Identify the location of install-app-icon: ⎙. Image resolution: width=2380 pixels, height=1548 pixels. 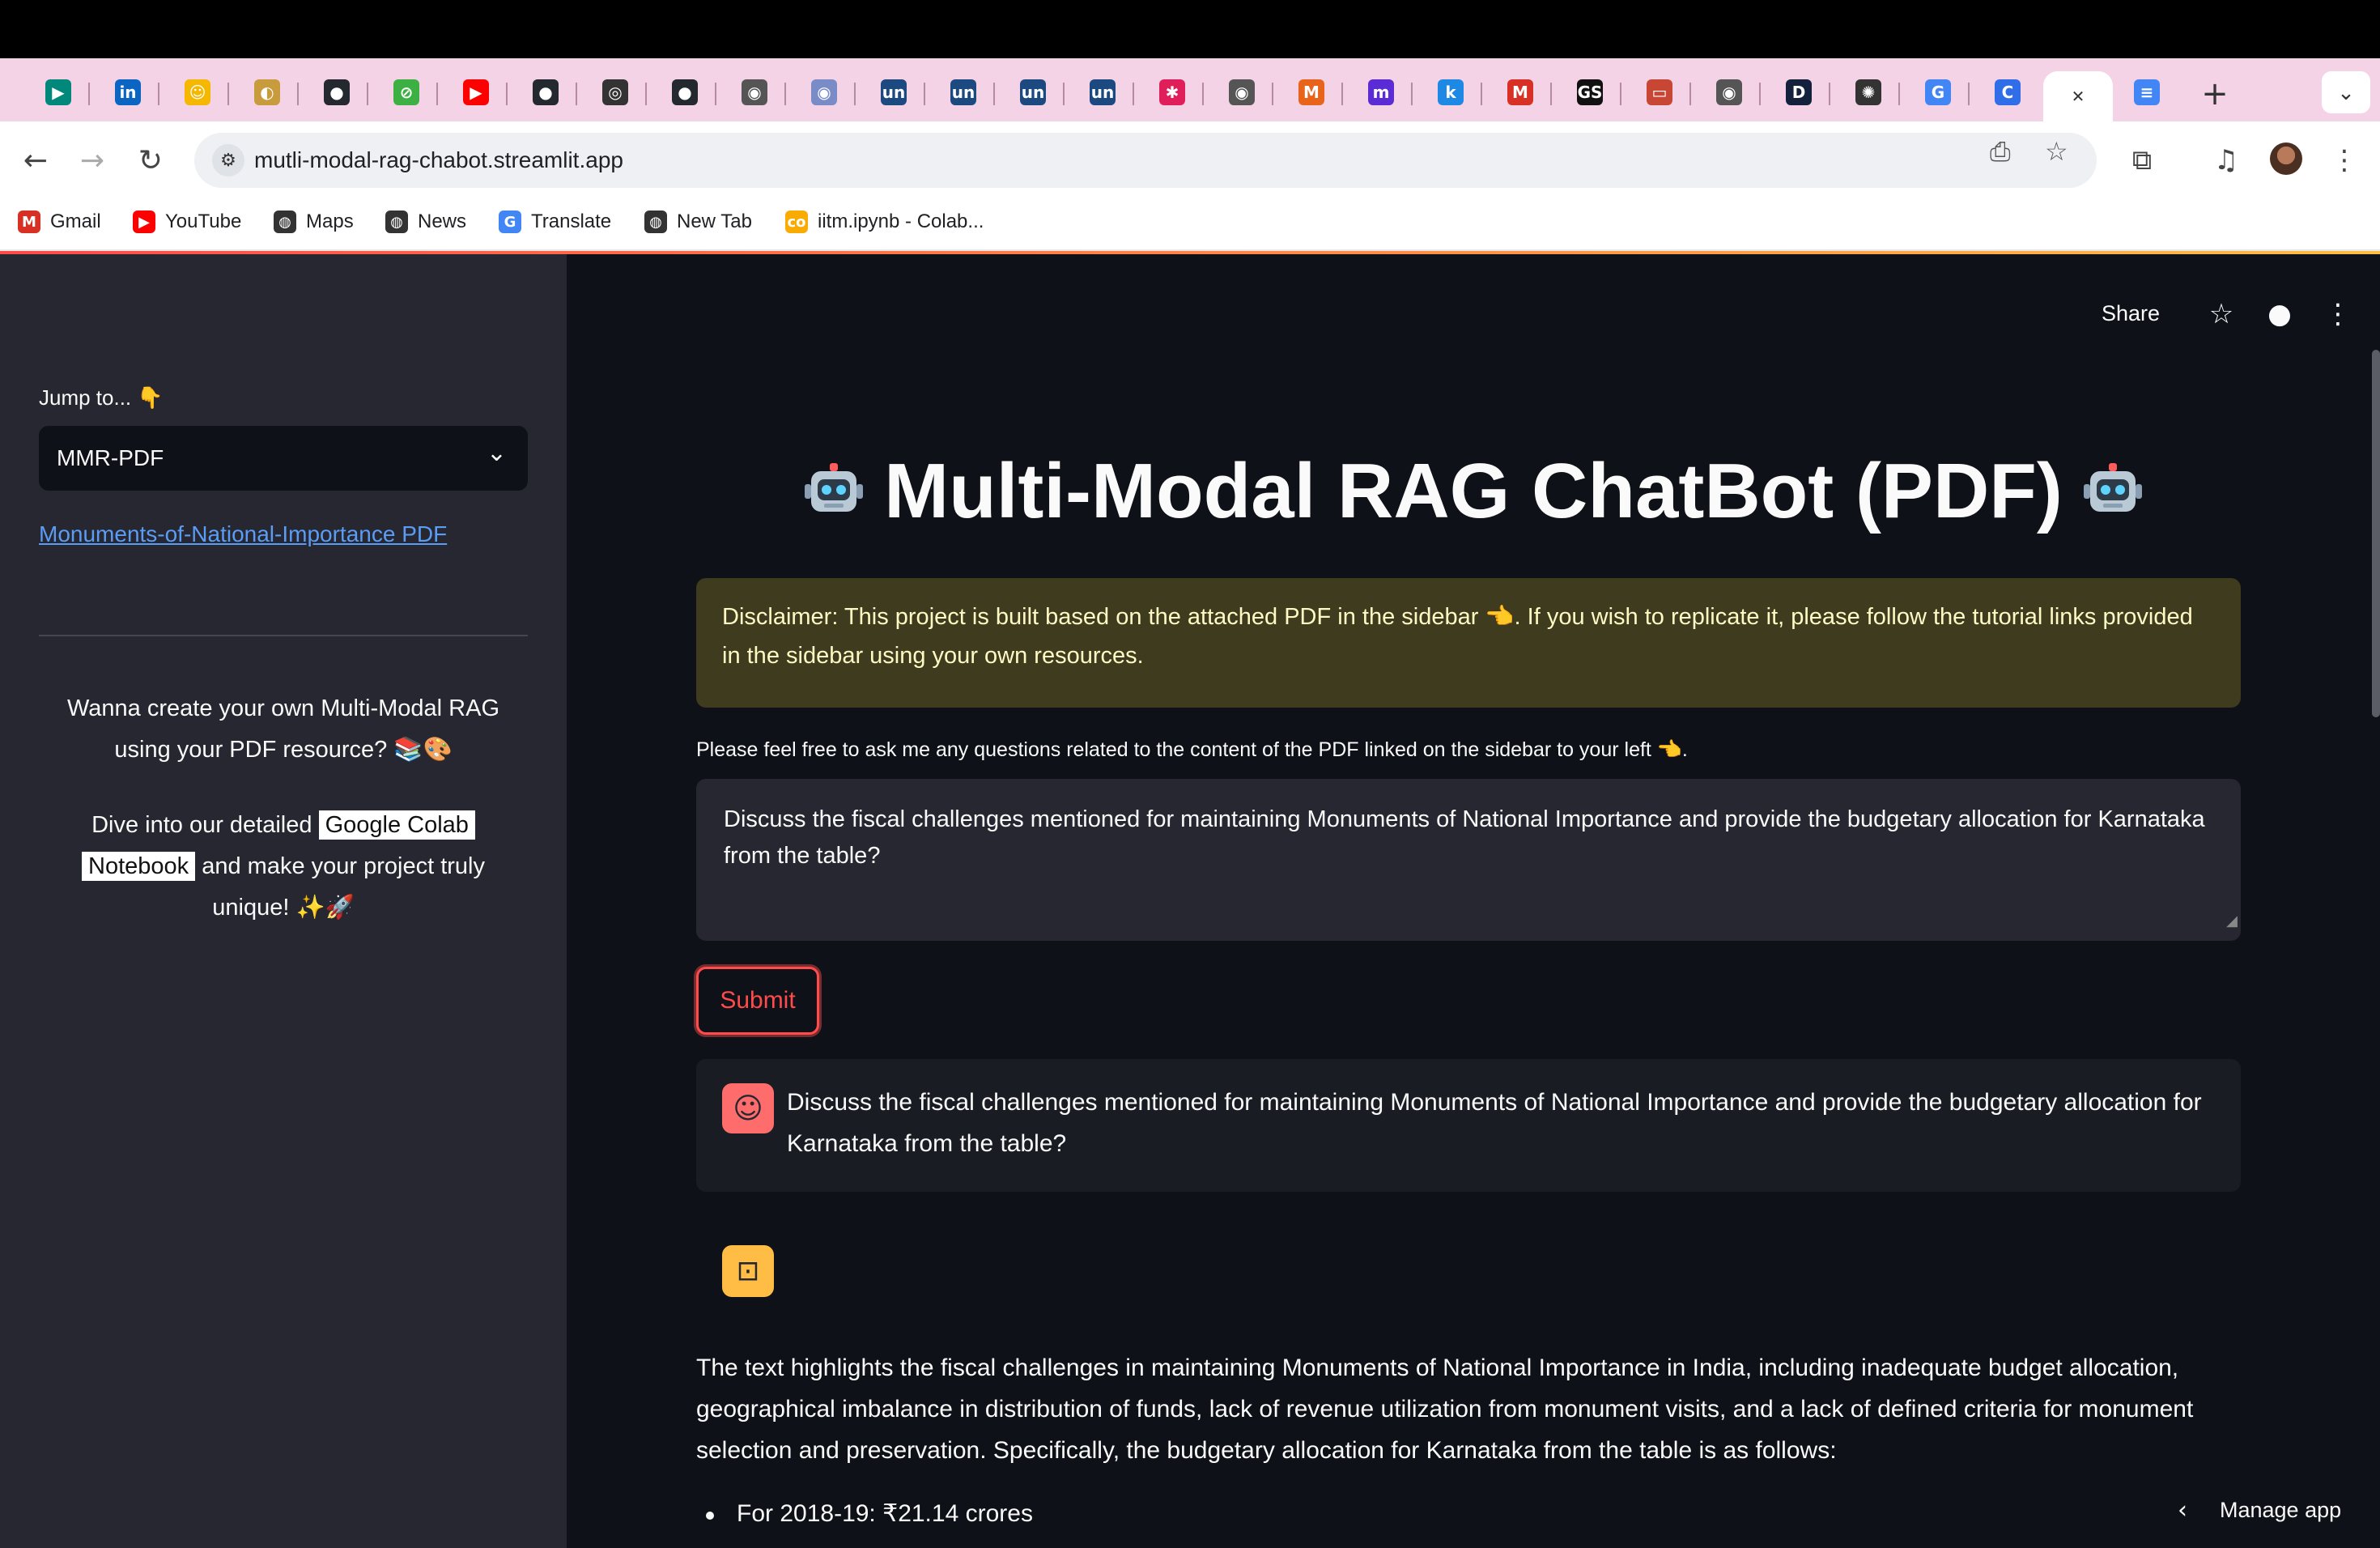
(2001, 152).